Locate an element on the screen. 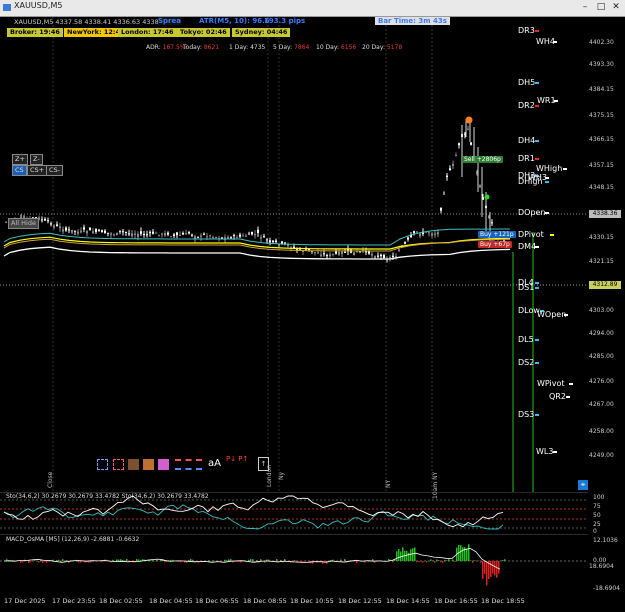 The image size is (625, 612). adr-item-label: Today: is located at coordinates (193, 47).